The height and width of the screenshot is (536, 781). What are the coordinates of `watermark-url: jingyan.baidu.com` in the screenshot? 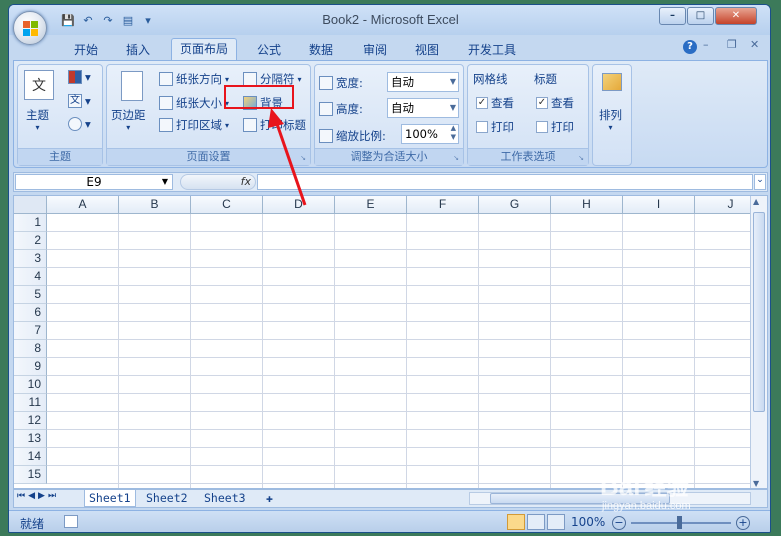 It's located at (646, 506).